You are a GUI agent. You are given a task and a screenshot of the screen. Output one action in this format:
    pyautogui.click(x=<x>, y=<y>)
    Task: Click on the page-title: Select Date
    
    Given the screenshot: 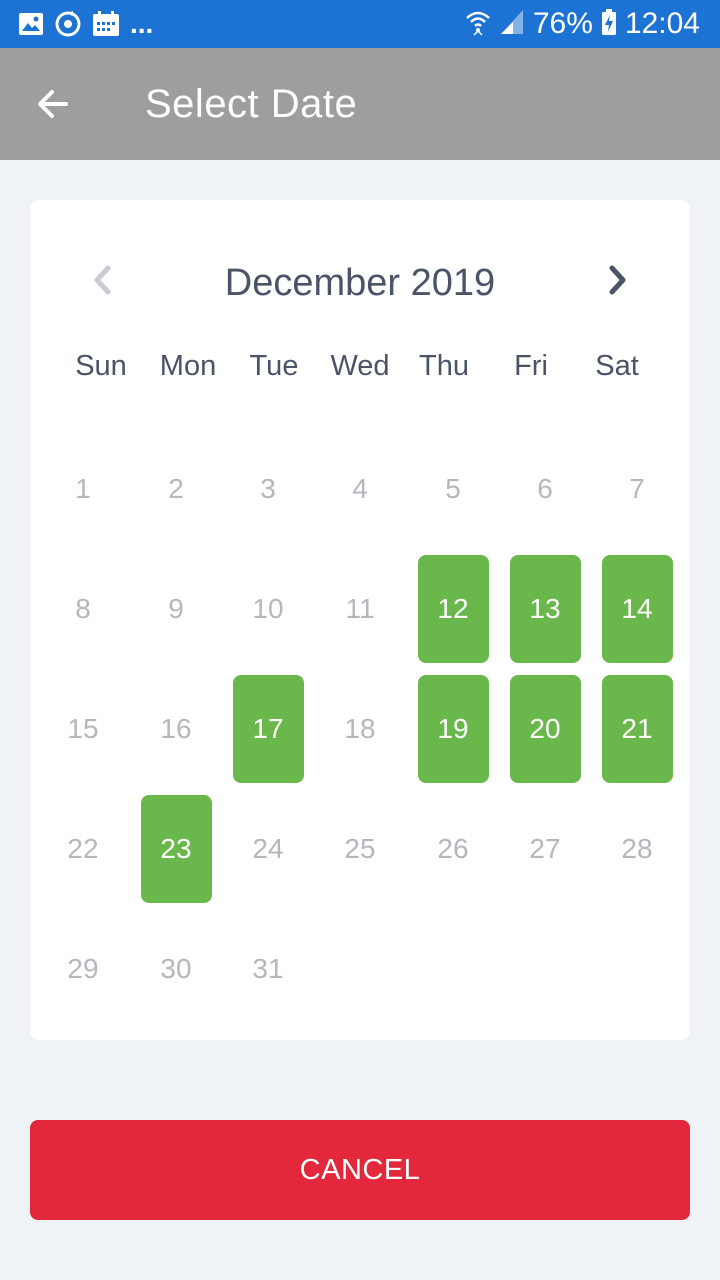 What is the action you would take?
    pyautogui.click(x=251, y=104)
    